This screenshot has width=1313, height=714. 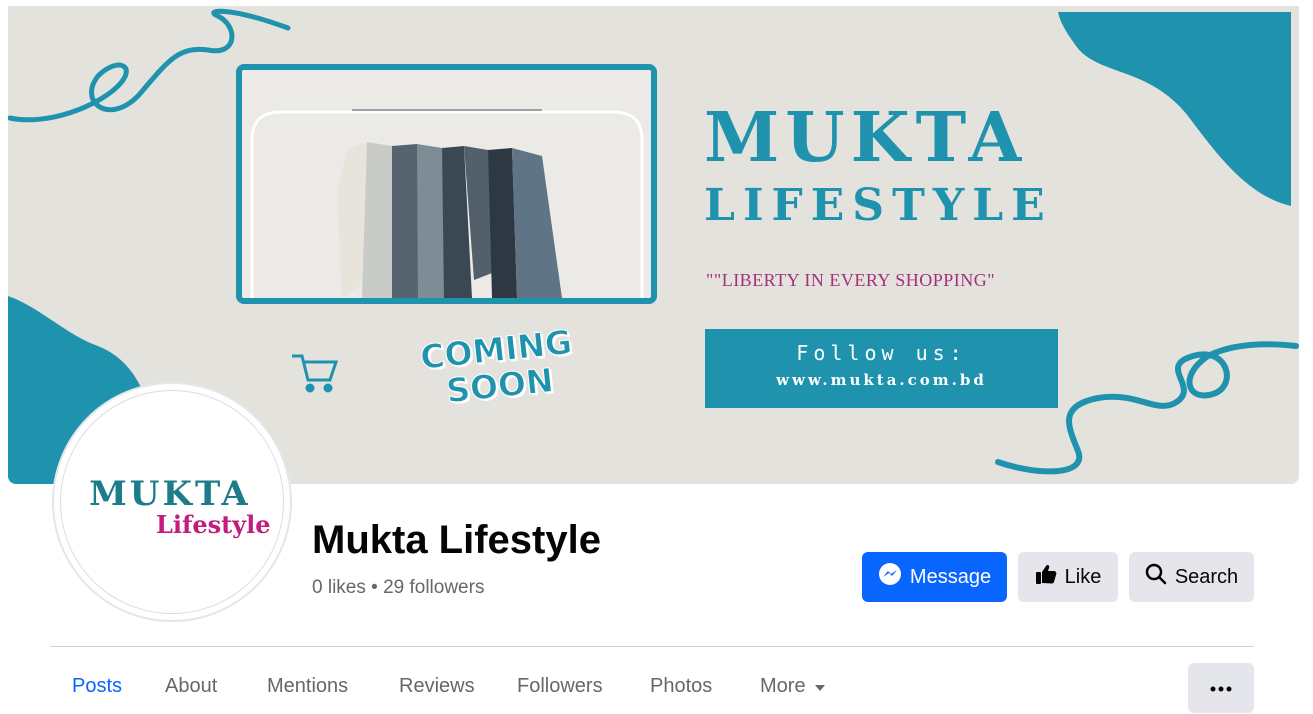 What do you see at coordinates (456, 540) in the screenshot?
I see `page-title: Mukta Lifestyle` at bounding box center [456, 540].